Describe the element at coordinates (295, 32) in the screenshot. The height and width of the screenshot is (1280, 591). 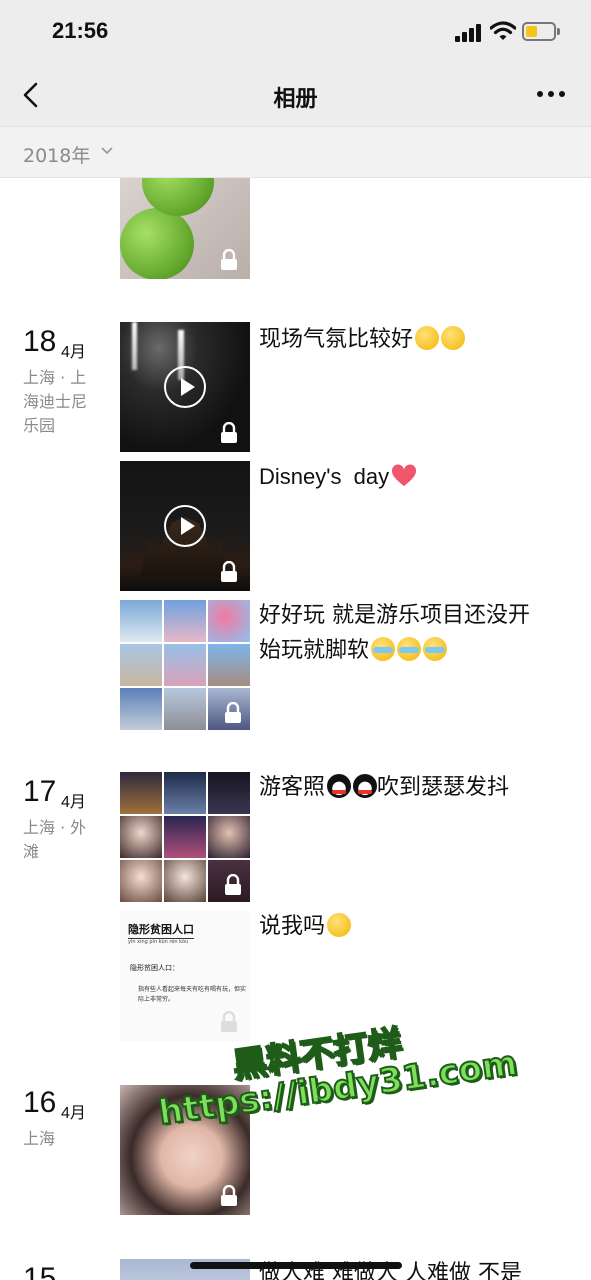
I see `status-bar: 21:56` at that location.